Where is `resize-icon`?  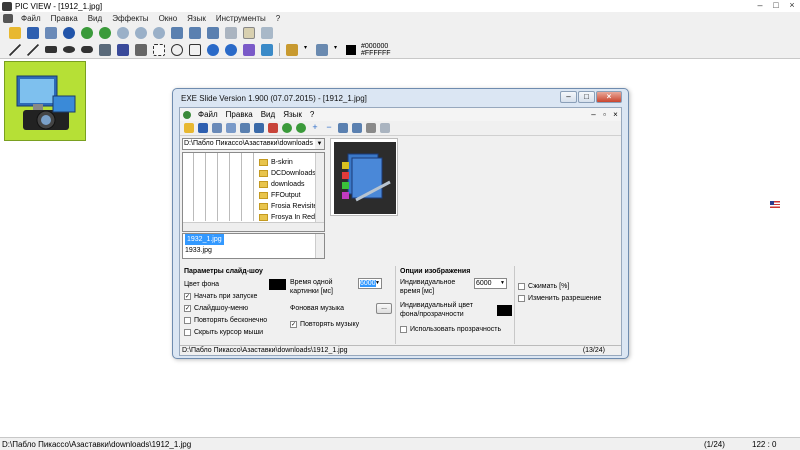
resize-icon is located at coordinates (267, 49).